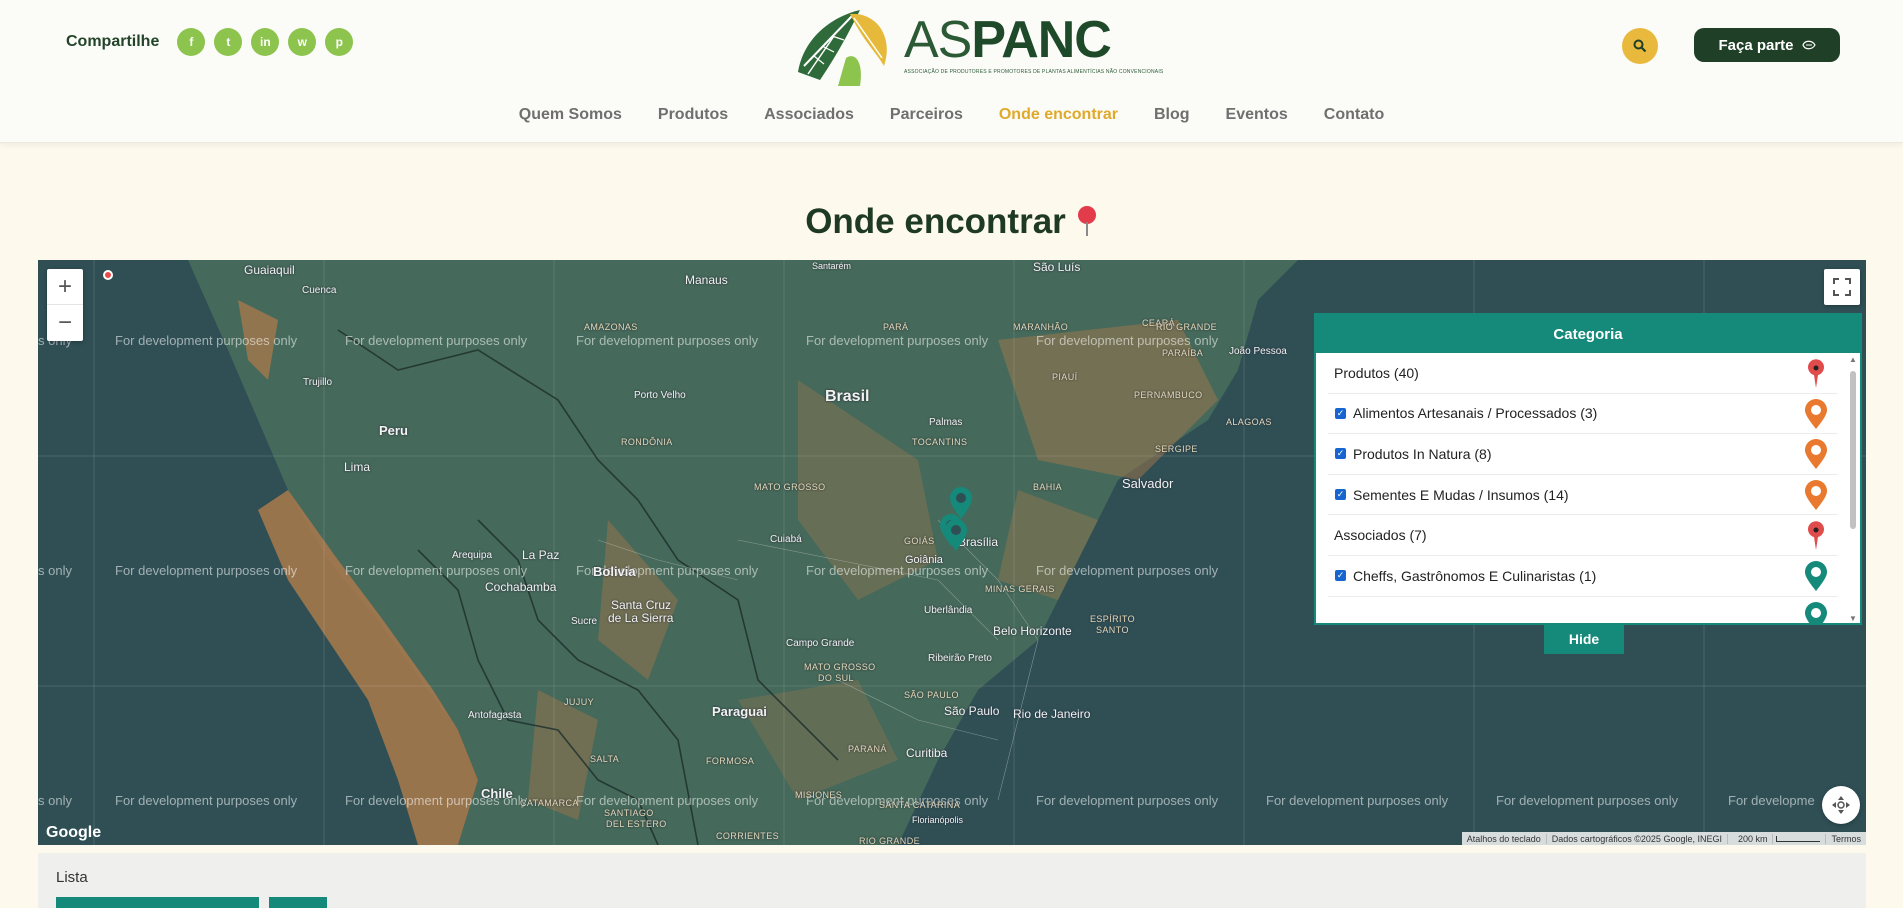 This screenshot has width=1903, height=908. Describe the element at coordinates (73, 833) in the screenshot. I see `google-logo: Google` at that location.